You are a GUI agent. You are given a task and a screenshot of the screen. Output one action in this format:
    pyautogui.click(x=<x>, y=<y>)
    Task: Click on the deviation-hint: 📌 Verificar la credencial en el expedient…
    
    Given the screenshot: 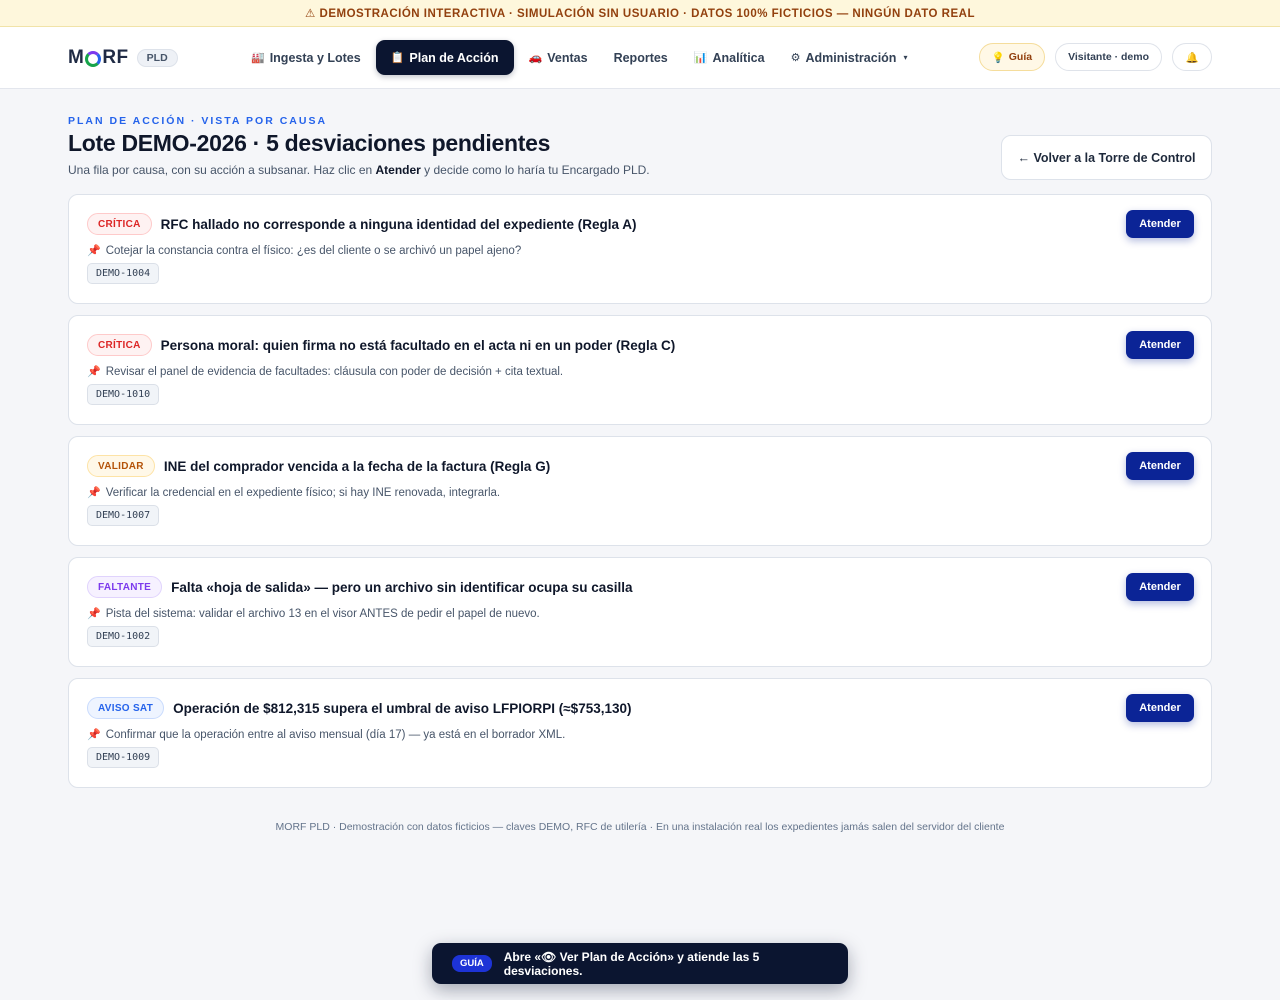 What is the action you would take?
    pyautogui.click(x=640, y=493)
    